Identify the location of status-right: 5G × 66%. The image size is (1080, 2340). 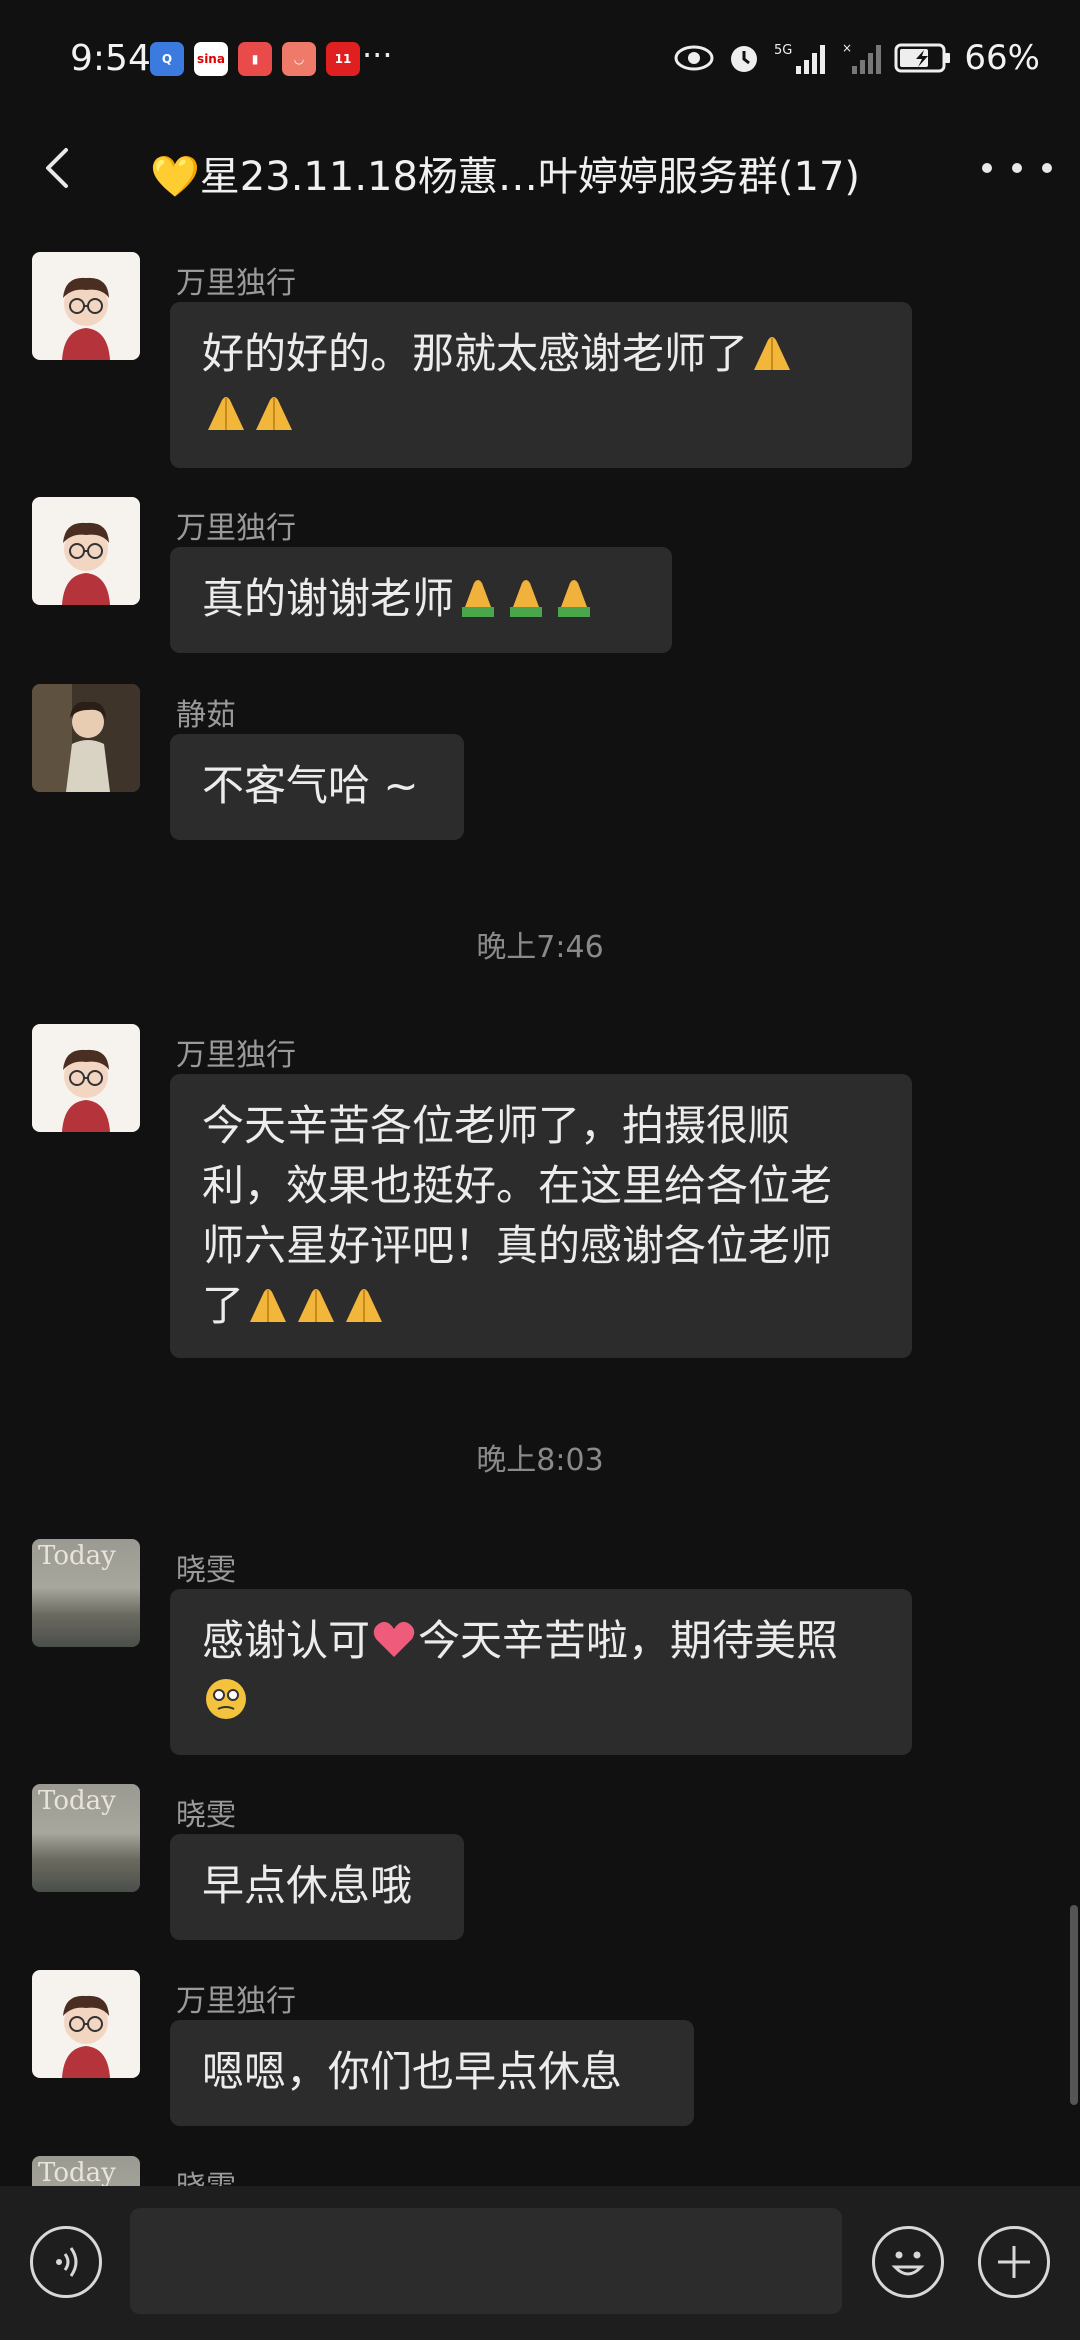
(857, 58).